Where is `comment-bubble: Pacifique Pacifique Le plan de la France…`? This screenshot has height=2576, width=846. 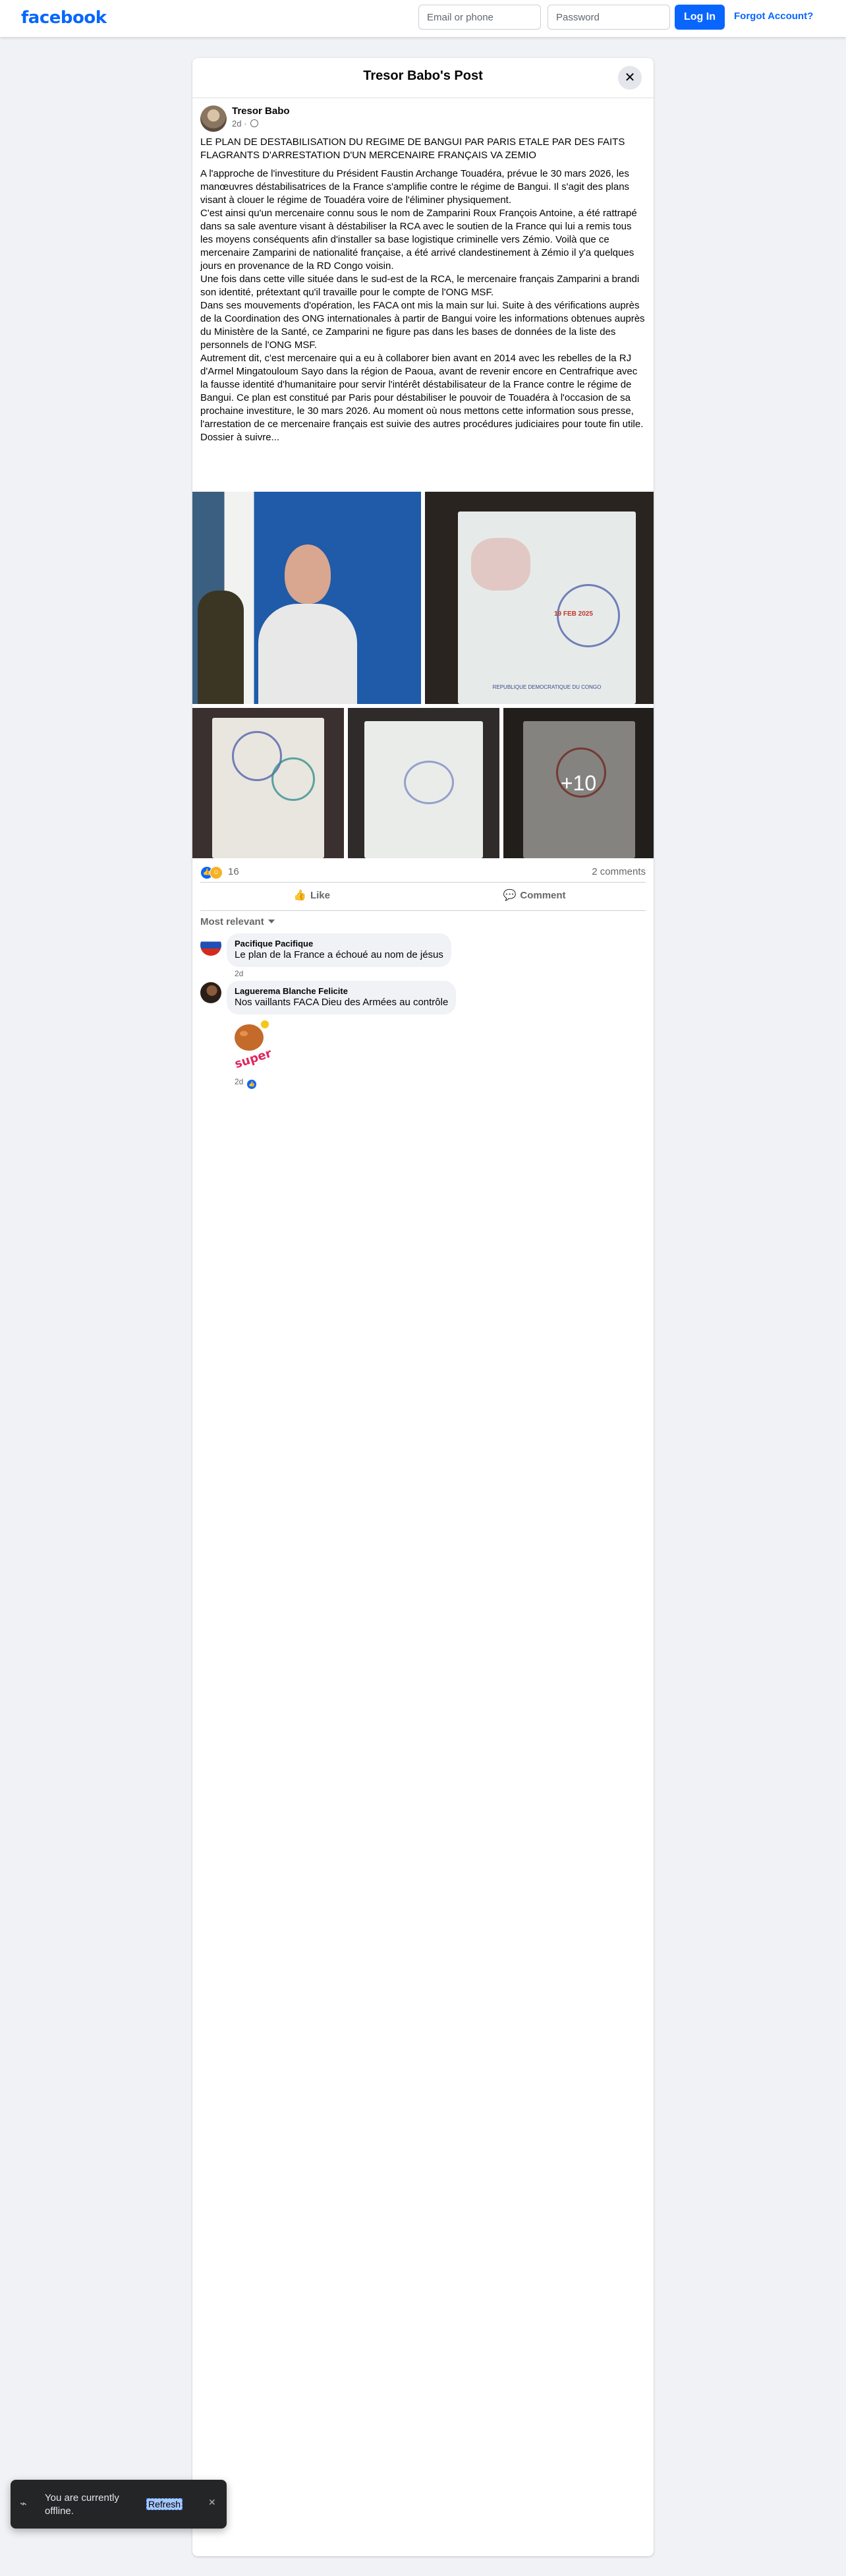
comment-bubble: Pacifique Pacifique Le plan de la France… is located at coordinates (339, 950).